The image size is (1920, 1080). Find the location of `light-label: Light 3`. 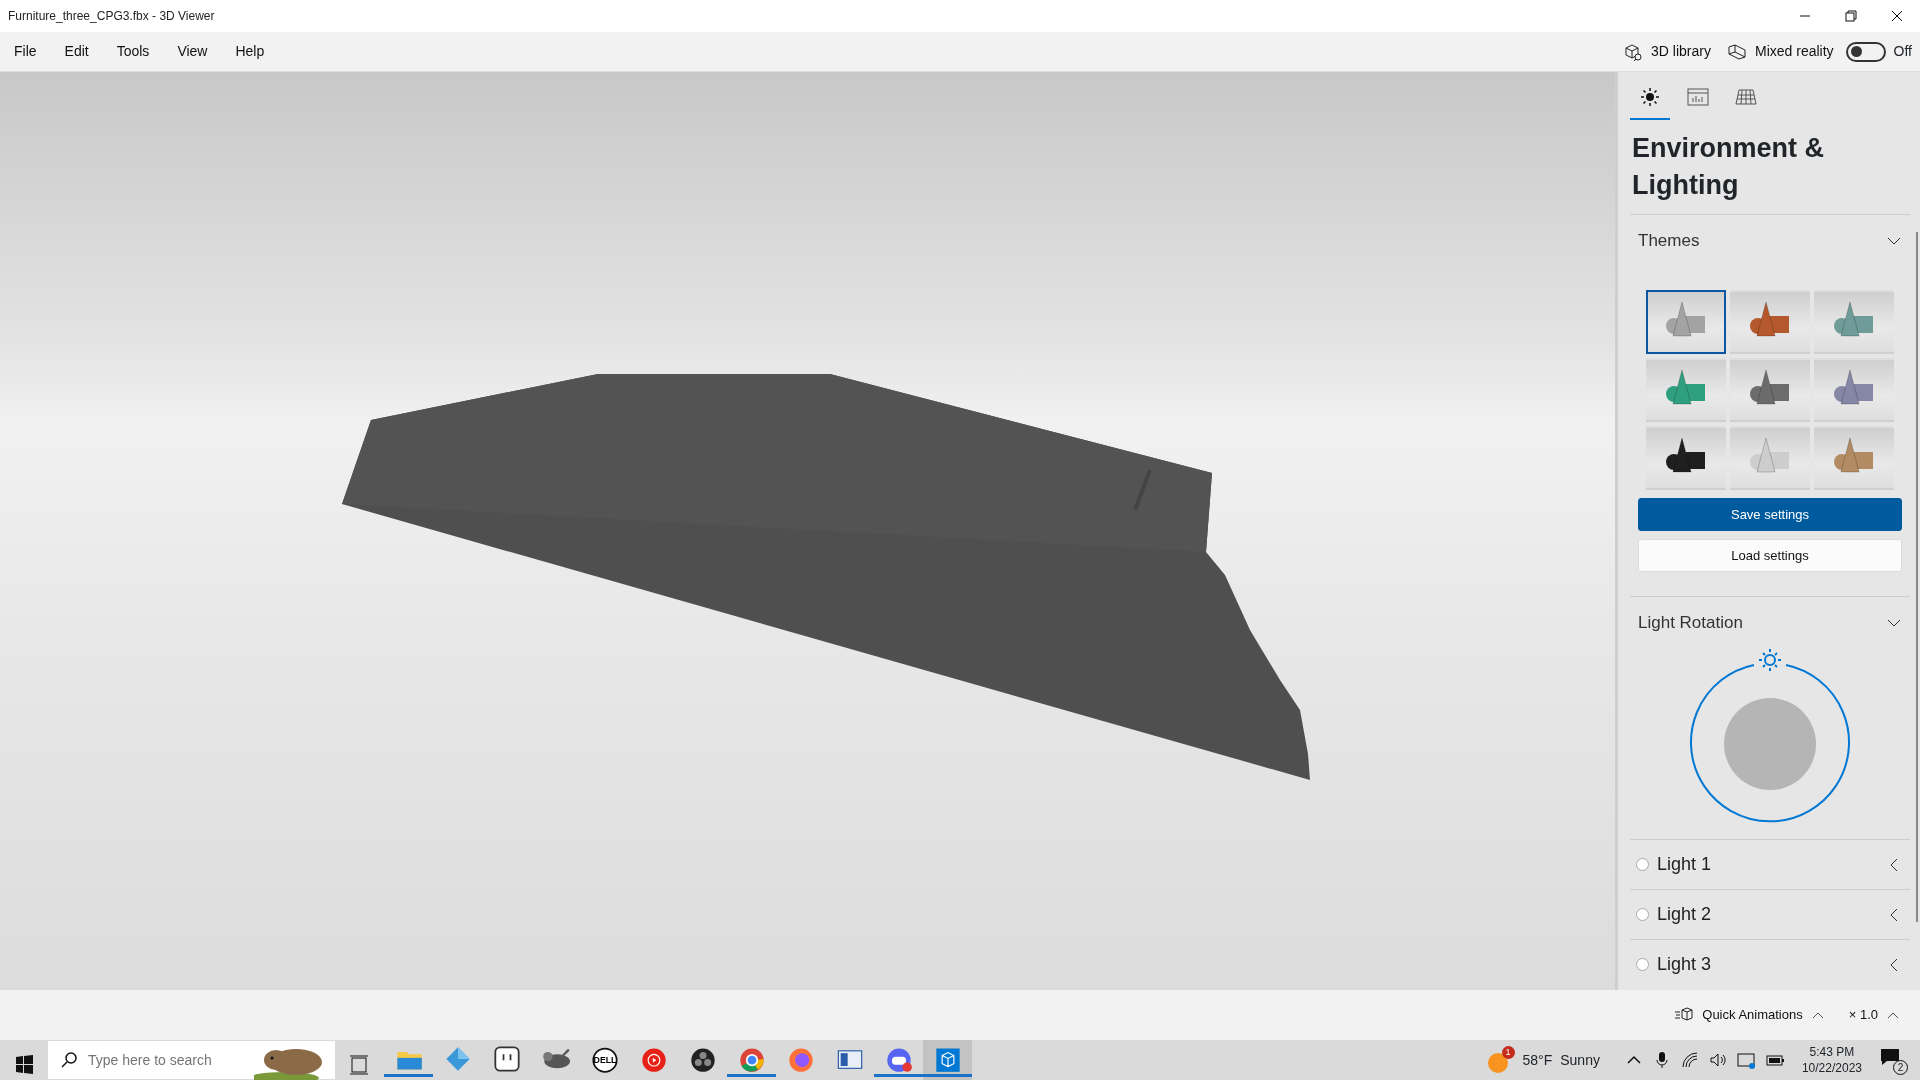

light-label: Light 3 is located at coordinates (1684, 964).